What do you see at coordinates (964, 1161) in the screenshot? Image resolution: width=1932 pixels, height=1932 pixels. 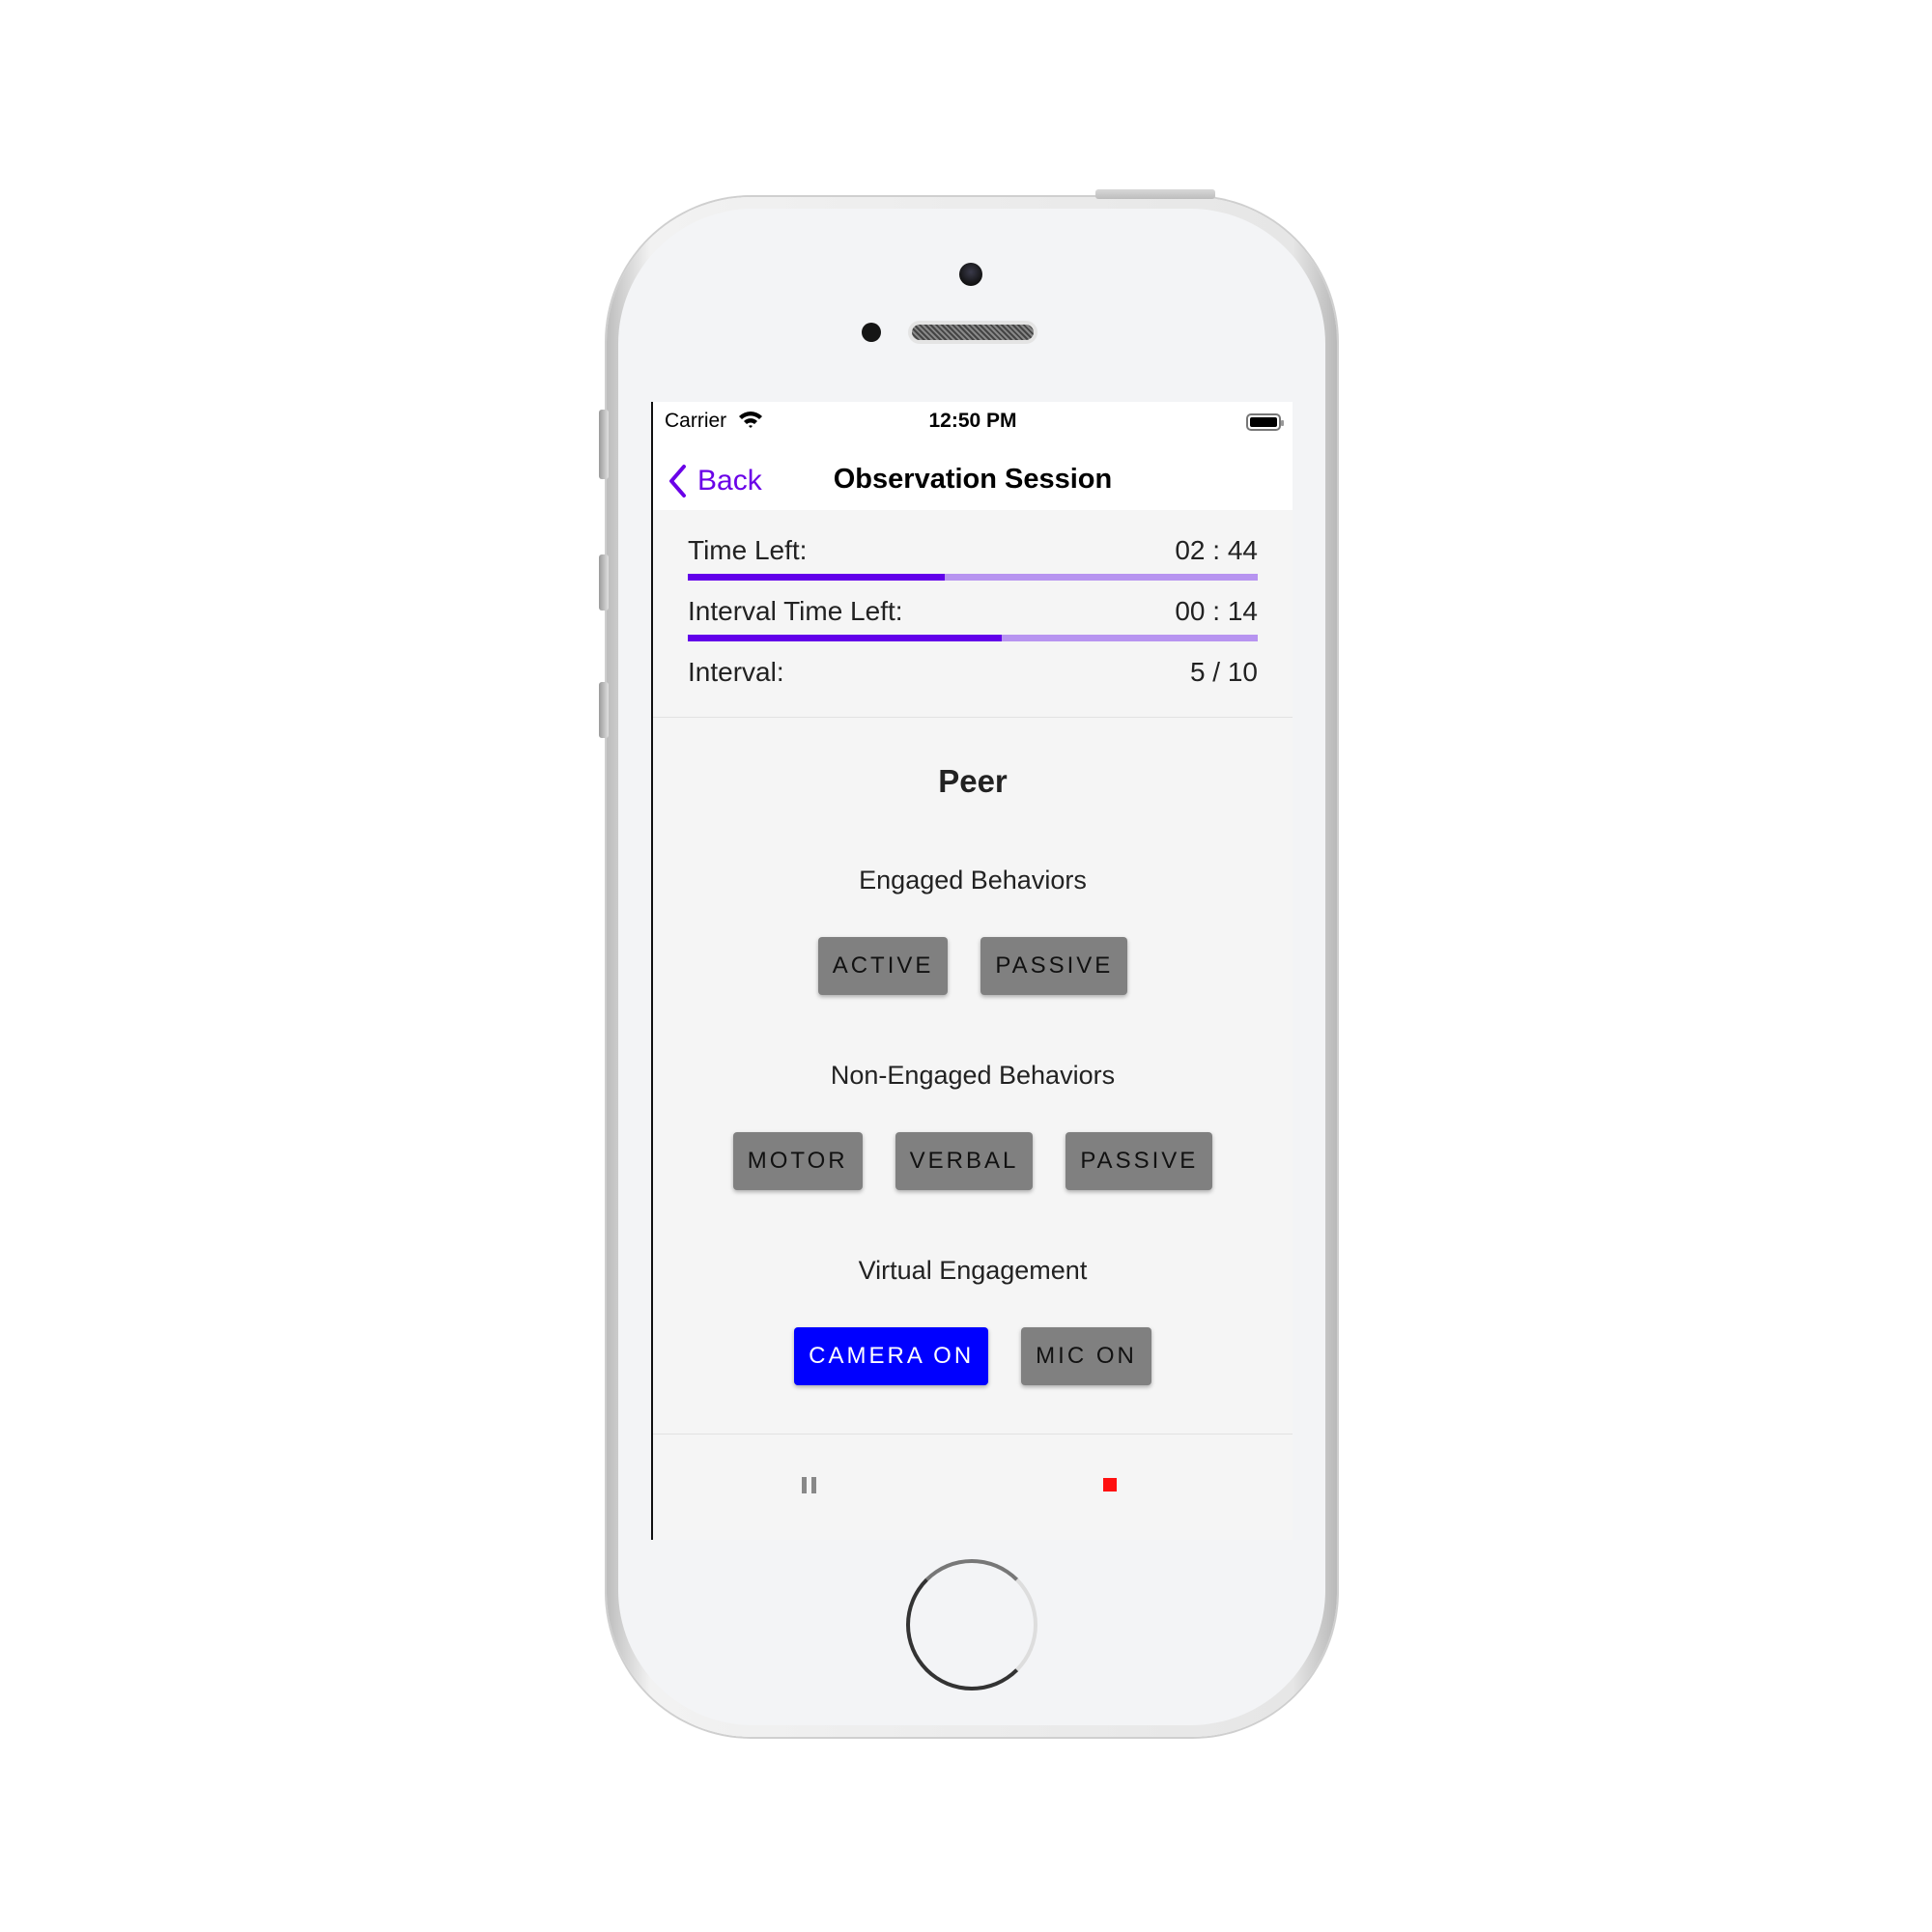 I see `non-engaged-verbal-button: VERBAL` at bounding box center [964, 1161].